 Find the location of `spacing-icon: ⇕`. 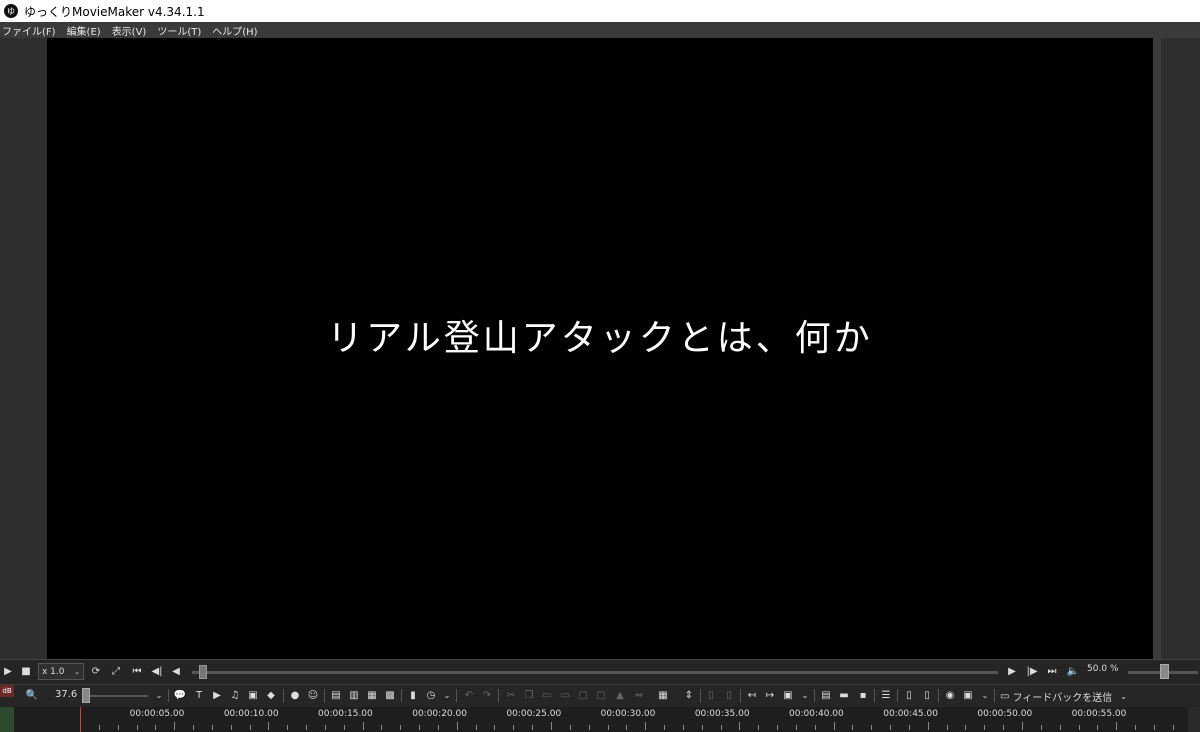

spacing-icon: ⇕ is located at coordinates (689, 695).